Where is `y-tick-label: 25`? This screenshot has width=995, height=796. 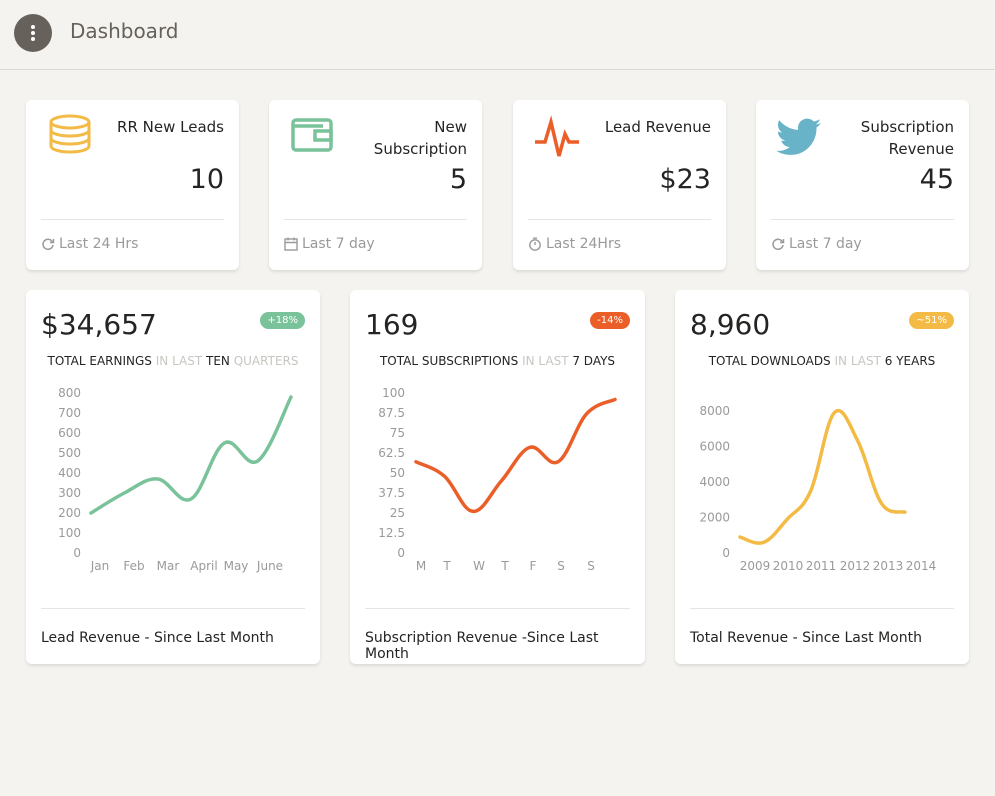
y-tick-label: 25 is located at coordinates (397, 513).